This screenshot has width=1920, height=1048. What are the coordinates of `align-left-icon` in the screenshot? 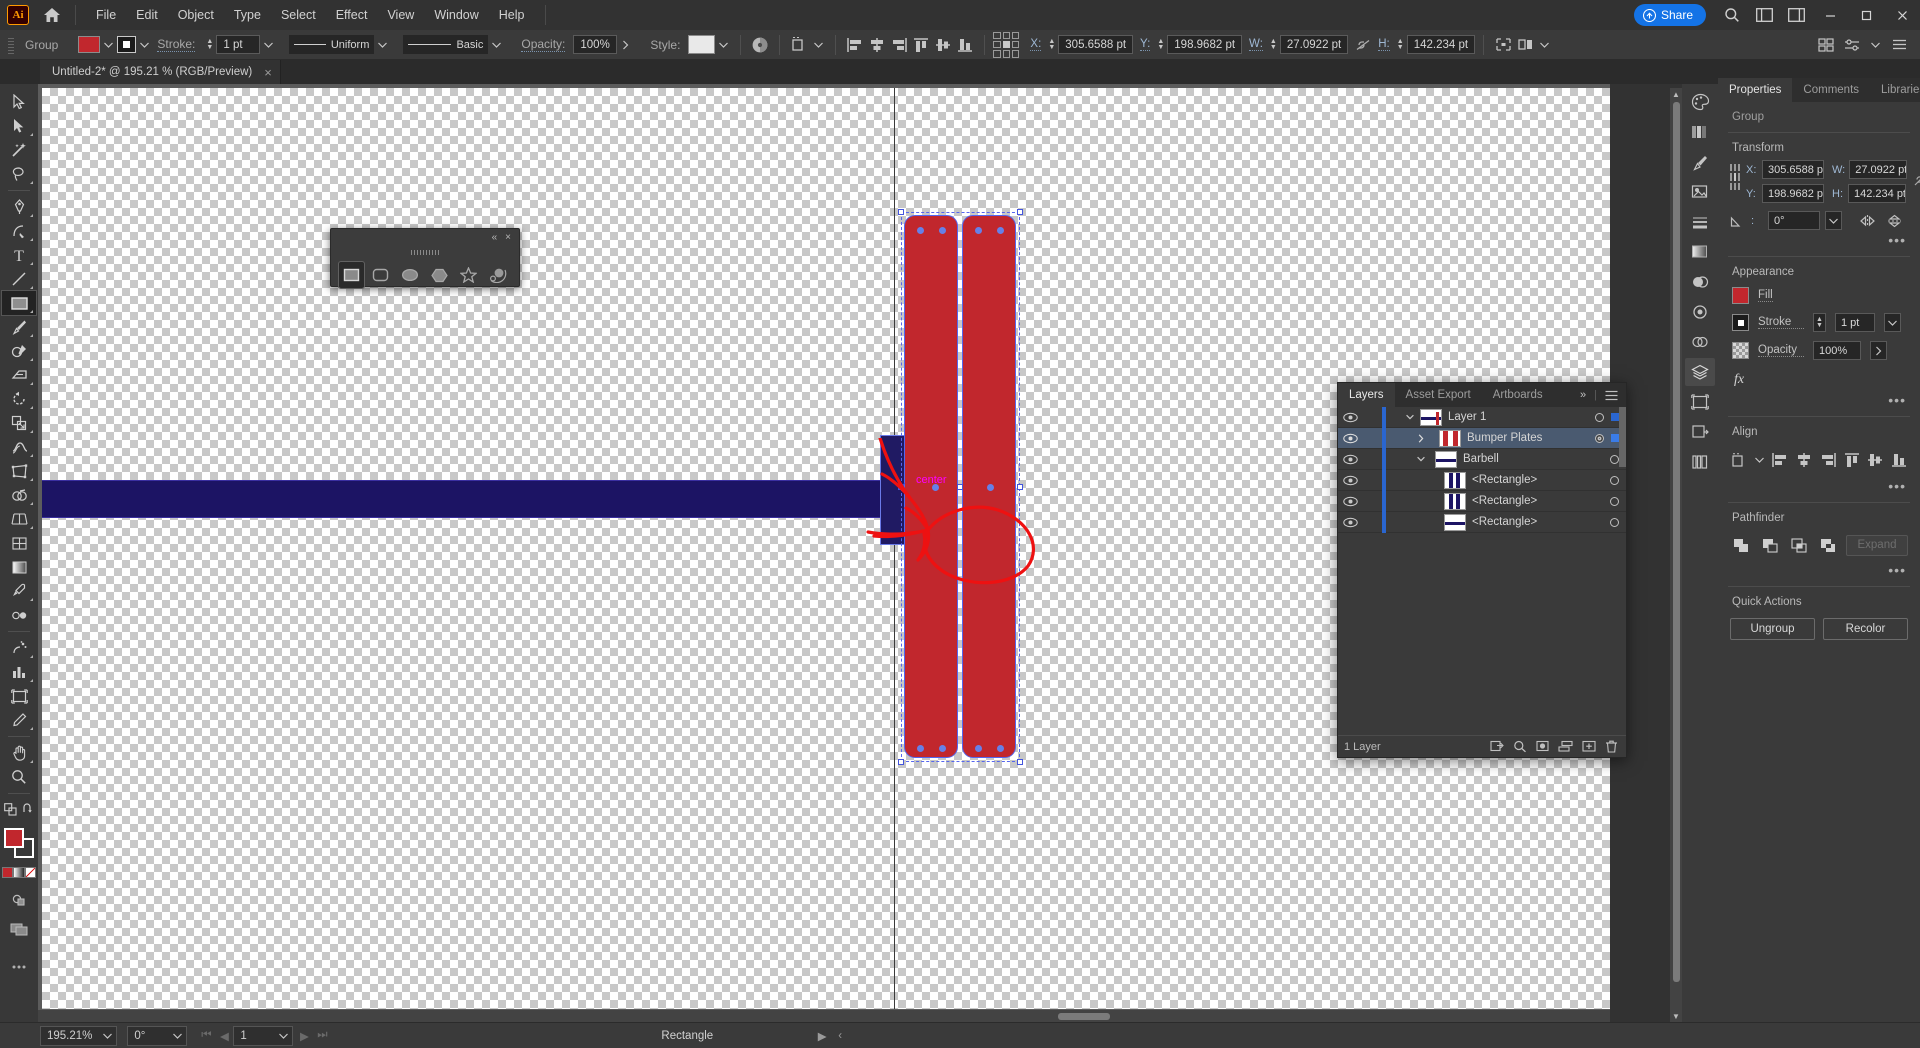 It's located at (855, 45).